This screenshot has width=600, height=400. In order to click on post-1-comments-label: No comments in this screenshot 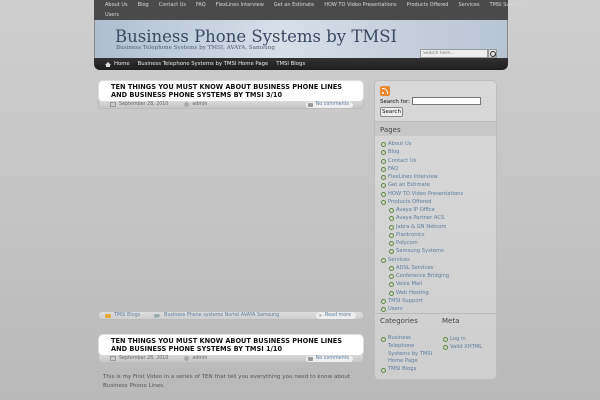, I will do `click(332, 104)`.